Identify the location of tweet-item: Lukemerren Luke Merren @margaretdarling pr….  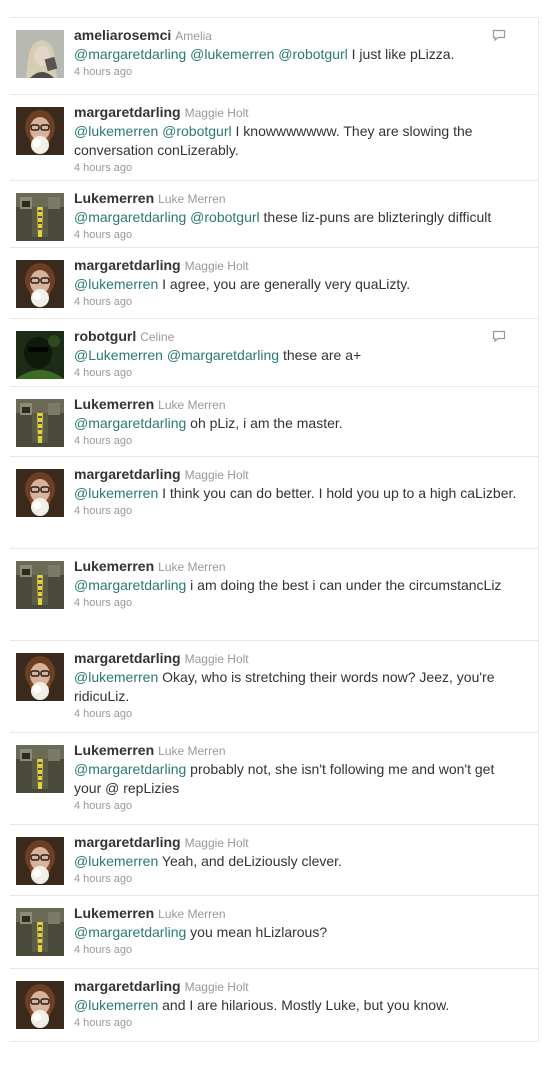
(274, 779).